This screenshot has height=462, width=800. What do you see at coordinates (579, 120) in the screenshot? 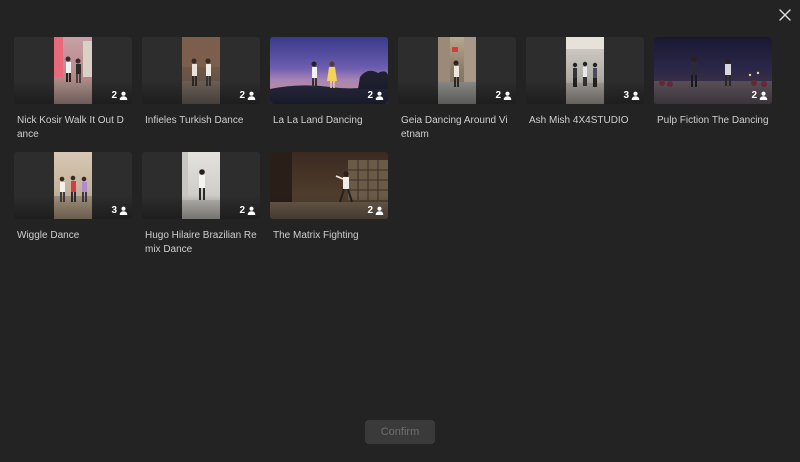
I see `template-title: Ash Mish 4X4STUDIO` at bounding box center [579, 120].